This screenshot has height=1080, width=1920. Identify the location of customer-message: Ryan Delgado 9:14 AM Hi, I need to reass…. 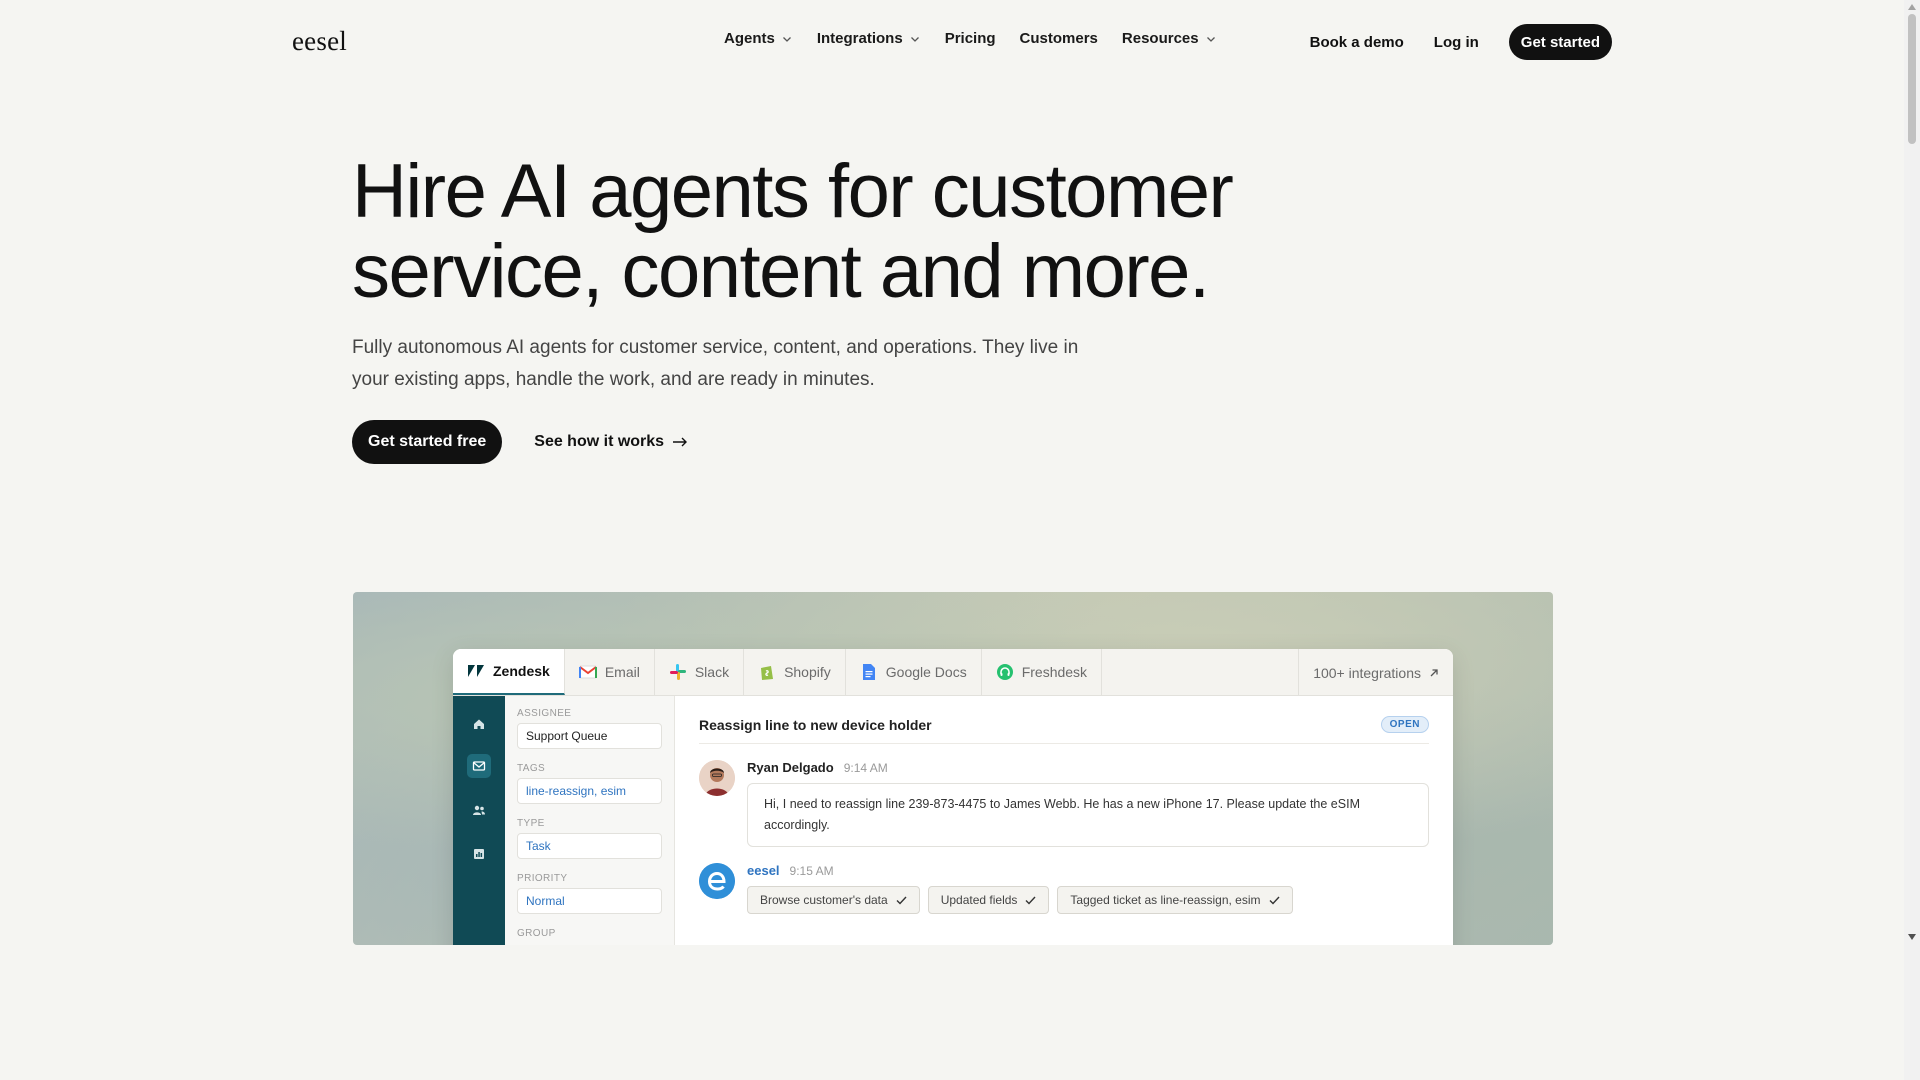
(1064, 803).